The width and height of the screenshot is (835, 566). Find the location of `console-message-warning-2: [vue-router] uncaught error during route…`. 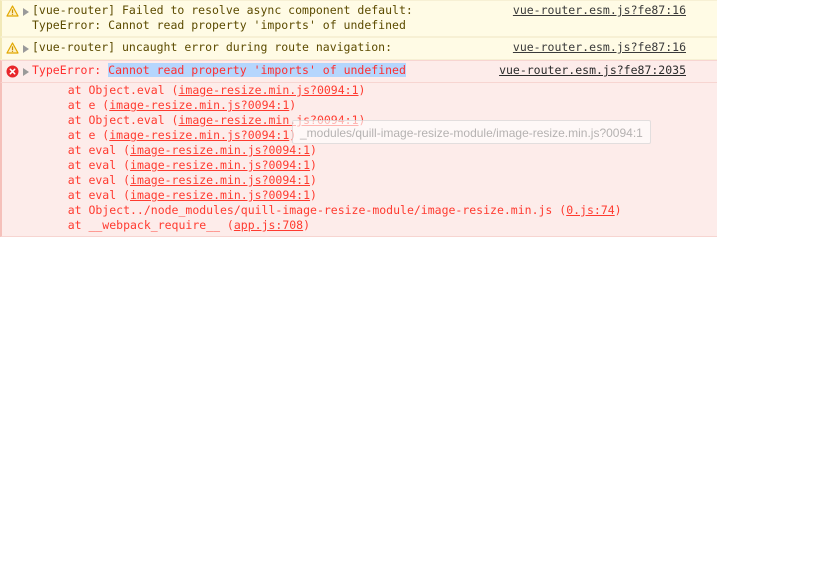

console-message-warning-2: [vue-router] uncaught error during route… is located at coordinates (358, 48).